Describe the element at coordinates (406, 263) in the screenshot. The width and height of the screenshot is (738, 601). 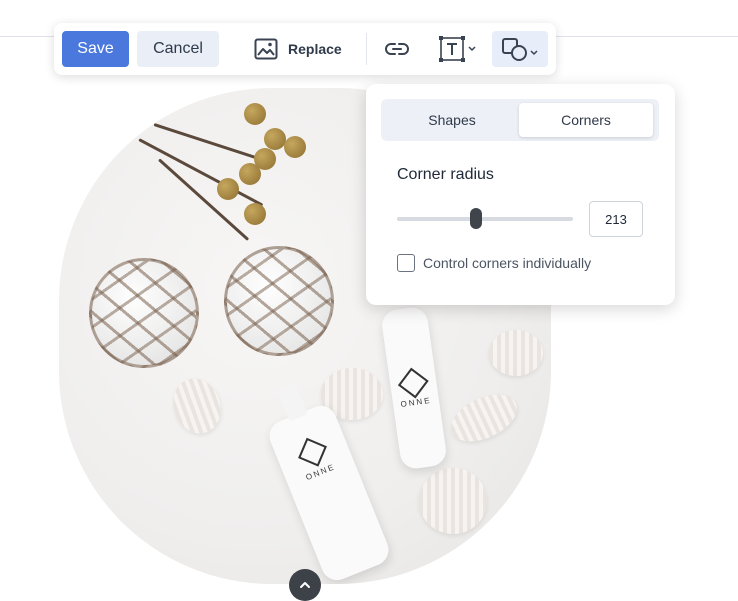
I see `control-corners-checkbox` at that location.